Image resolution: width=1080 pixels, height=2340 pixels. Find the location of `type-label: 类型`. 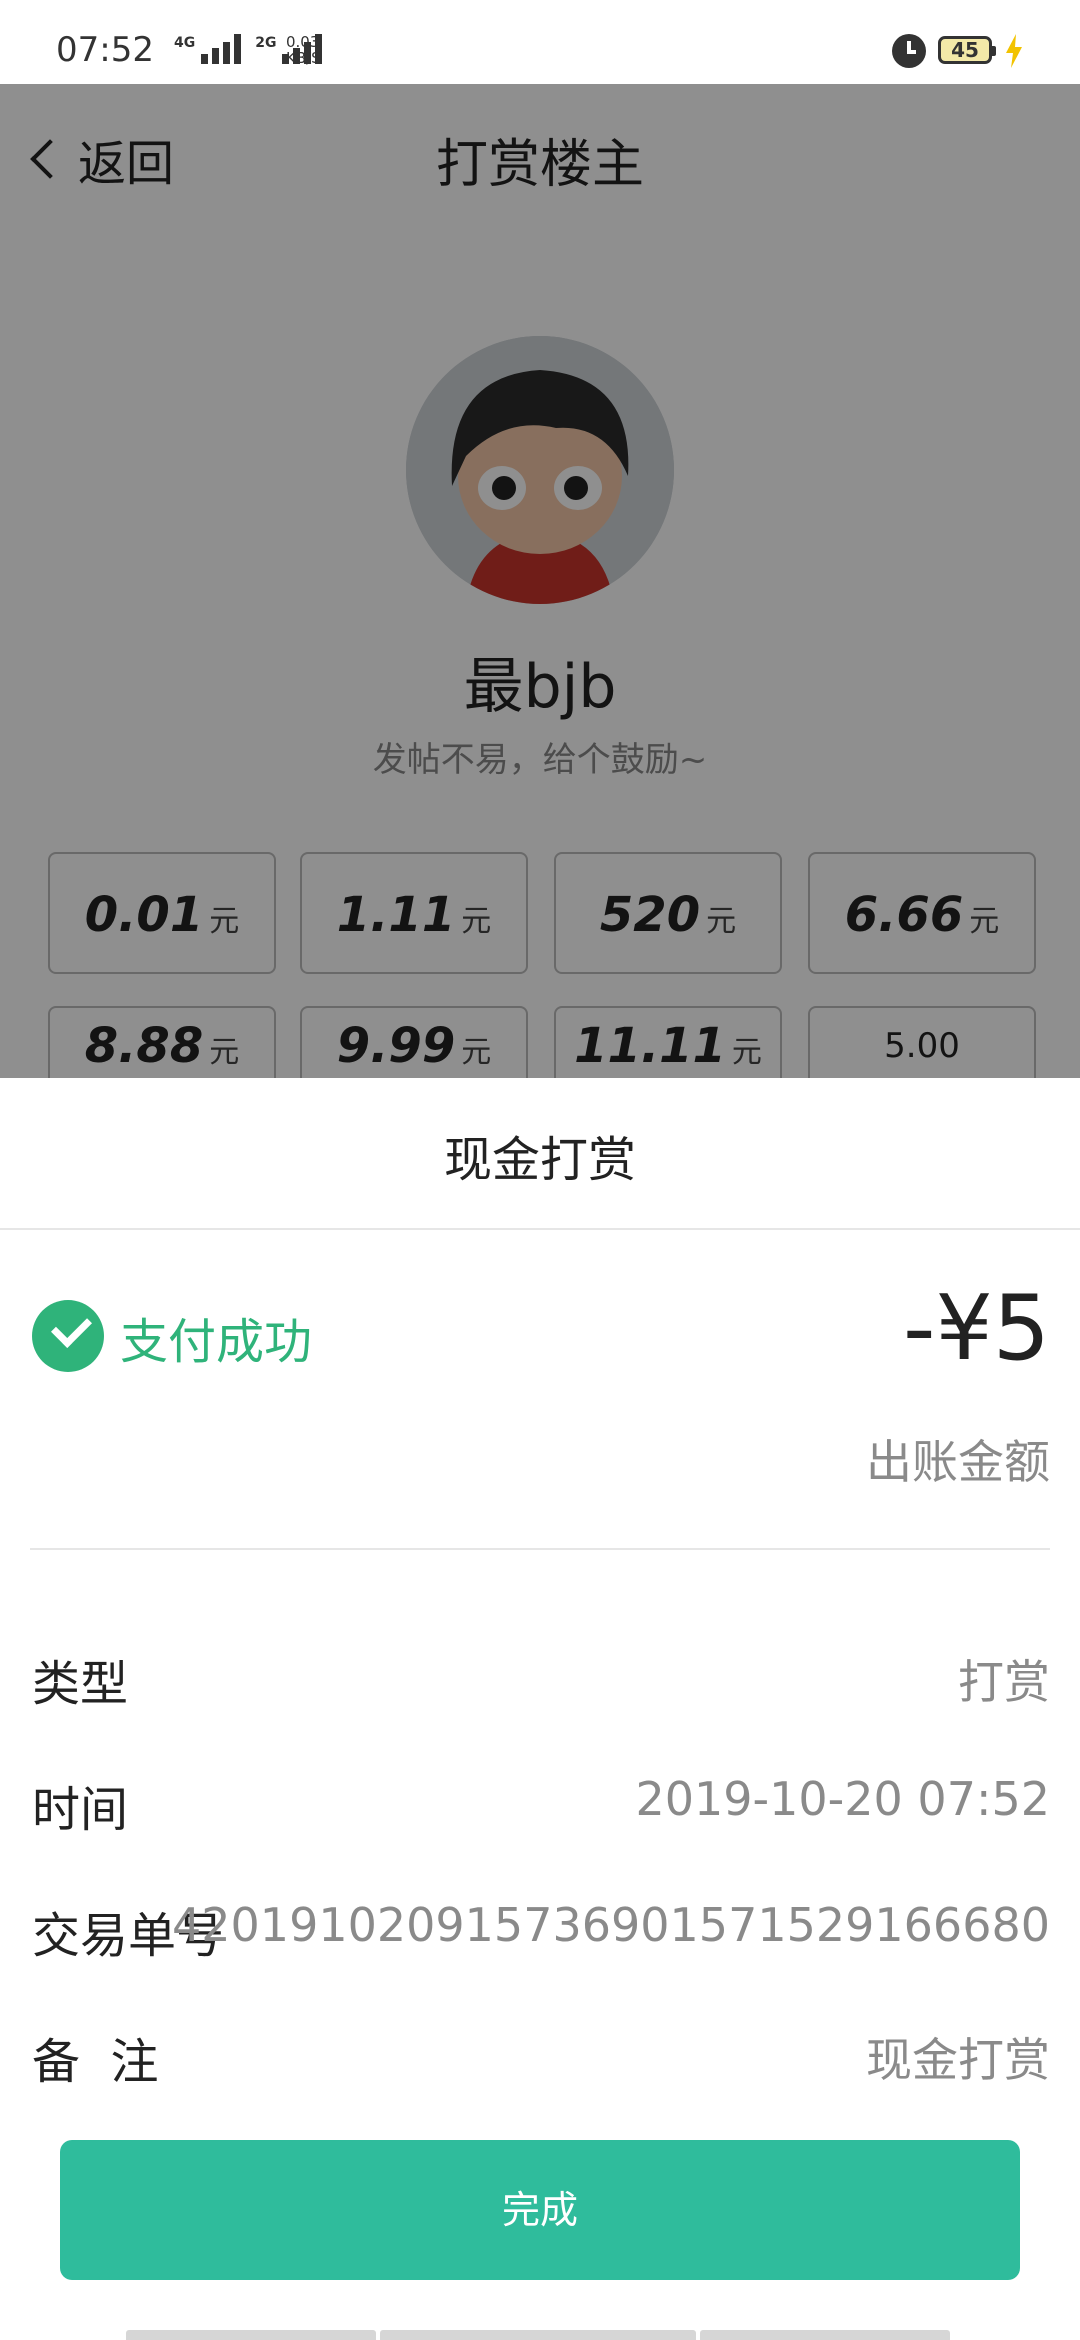

type-label: 类型 is located at coordinates (80, 1684).